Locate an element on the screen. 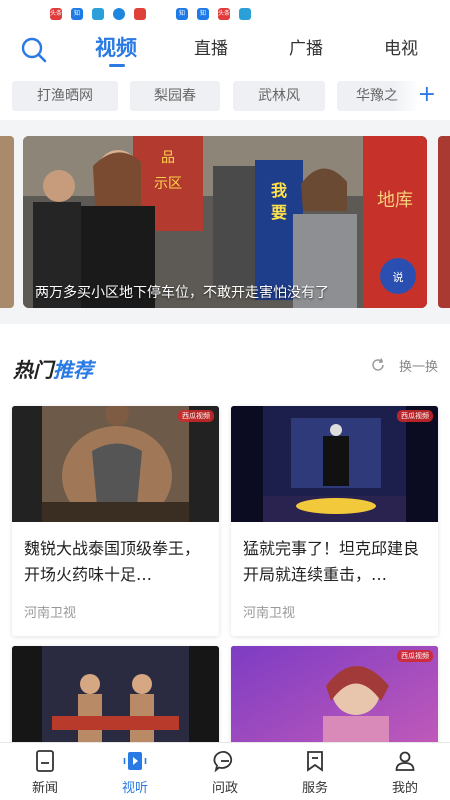 Image resolution: width=450 pixels, height=800 pixels. tab-live: 直播 is located at coordinates (211, 46).